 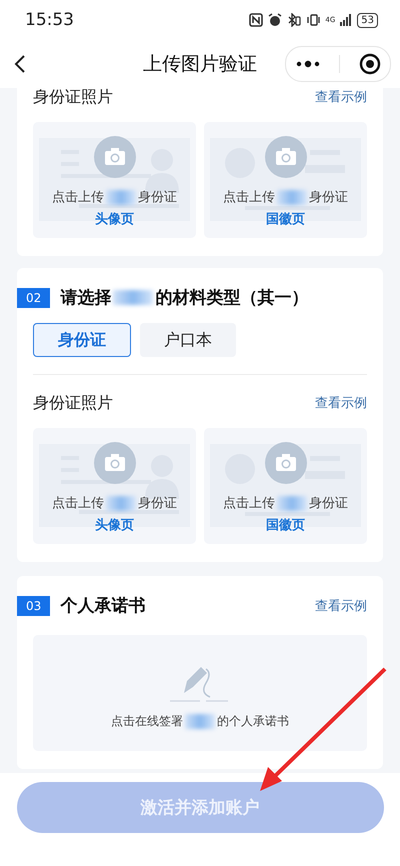 What do you see at coordinates (367, 20) in the screenshot?
I see `battery-level: 53` at bounding box center [367, 20].